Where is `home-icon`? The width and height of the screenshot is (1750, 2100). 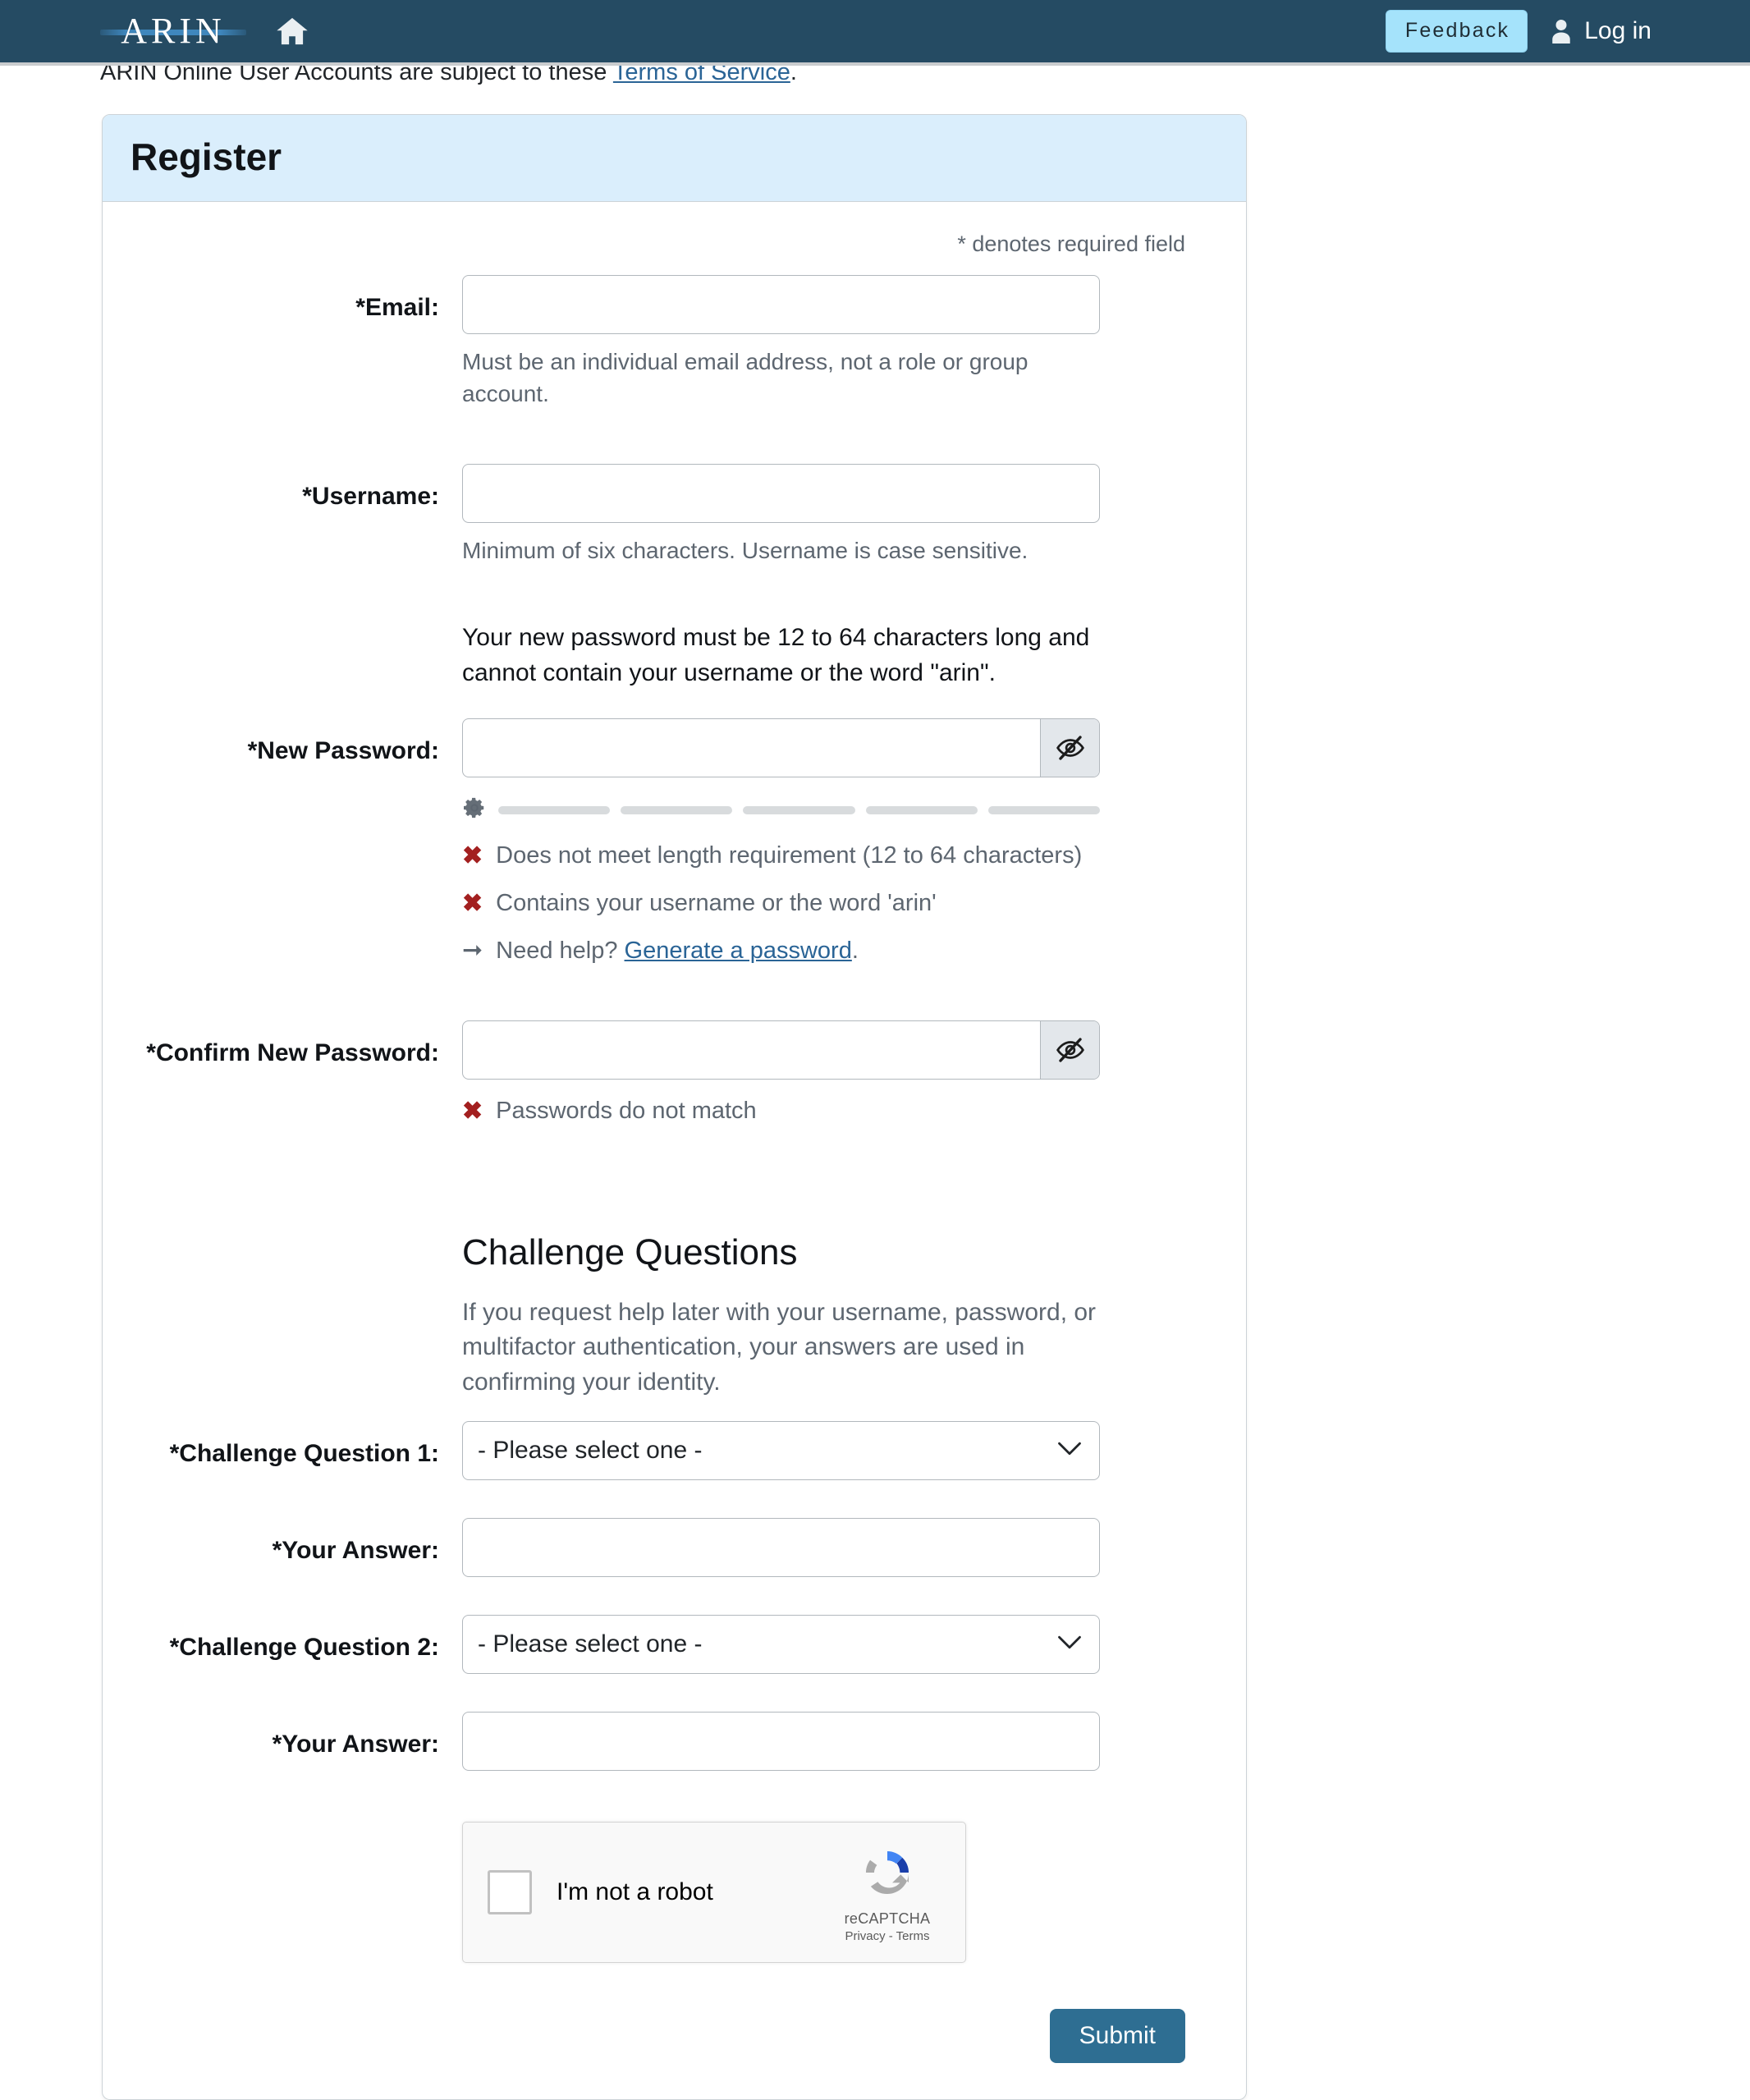
home-icon is located at coordinates (292, 31).